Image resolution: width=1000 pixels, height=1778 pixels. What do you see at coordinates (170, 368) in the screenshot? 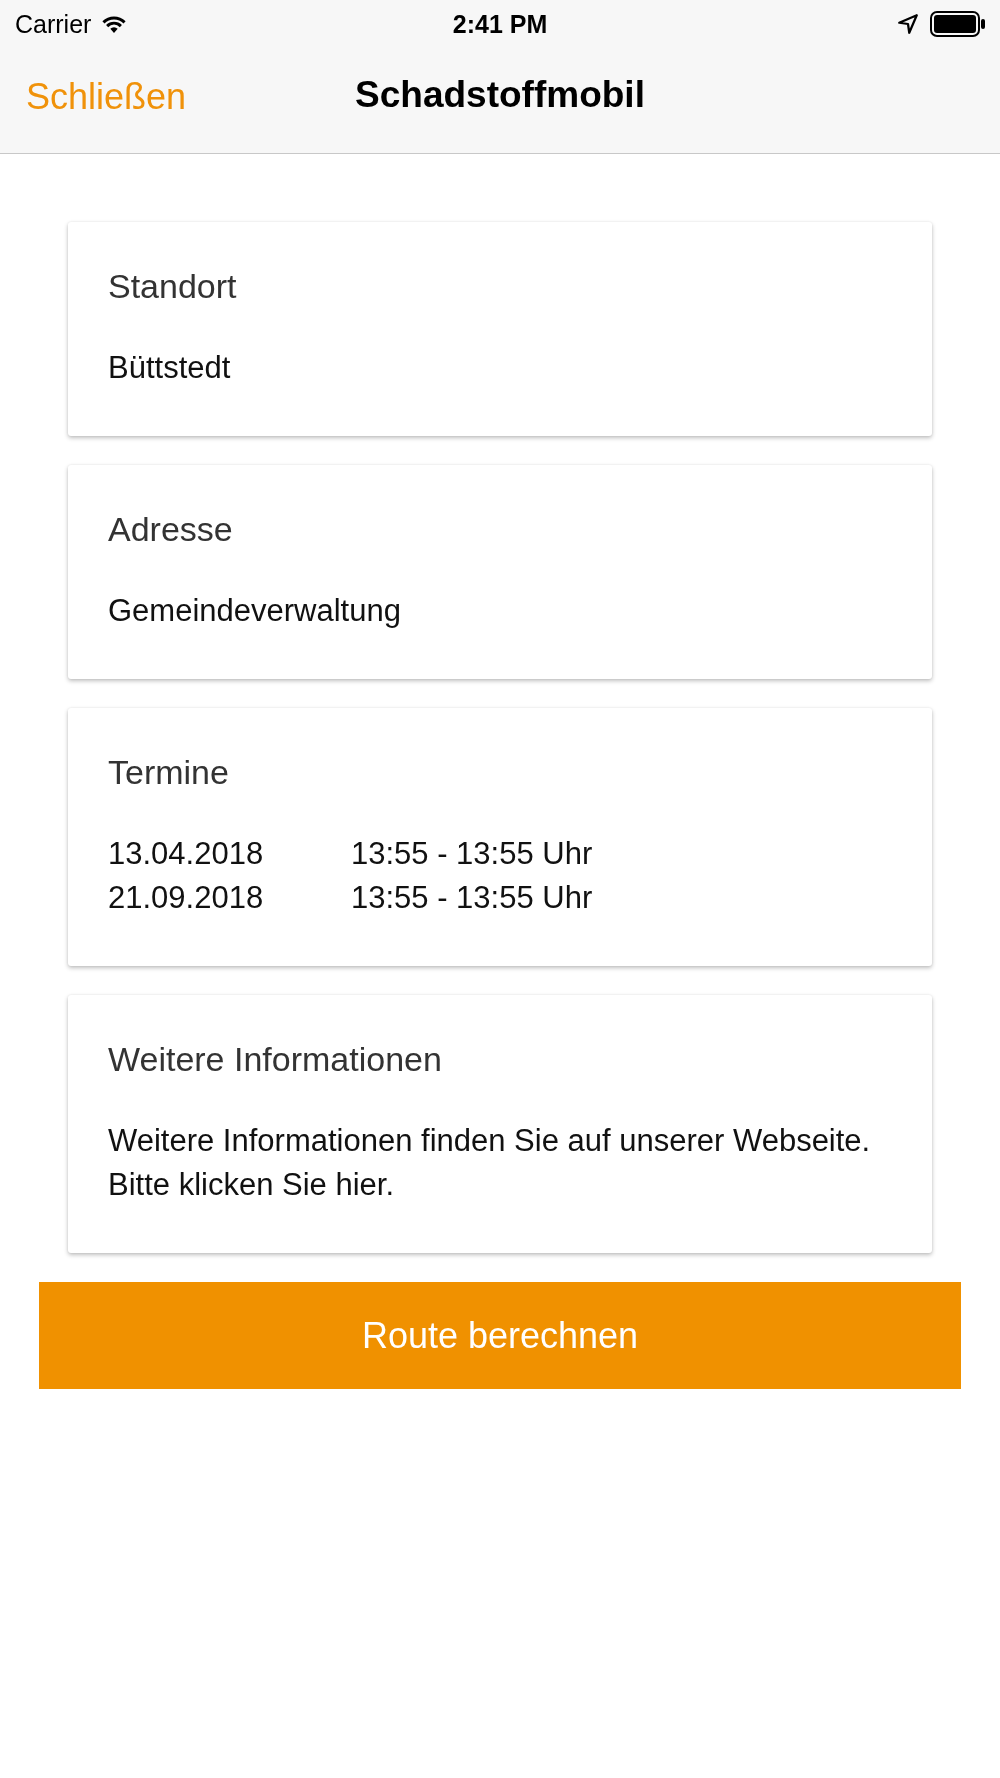
I see `card-text: Büttstedt` at bounding box center [170, 368].